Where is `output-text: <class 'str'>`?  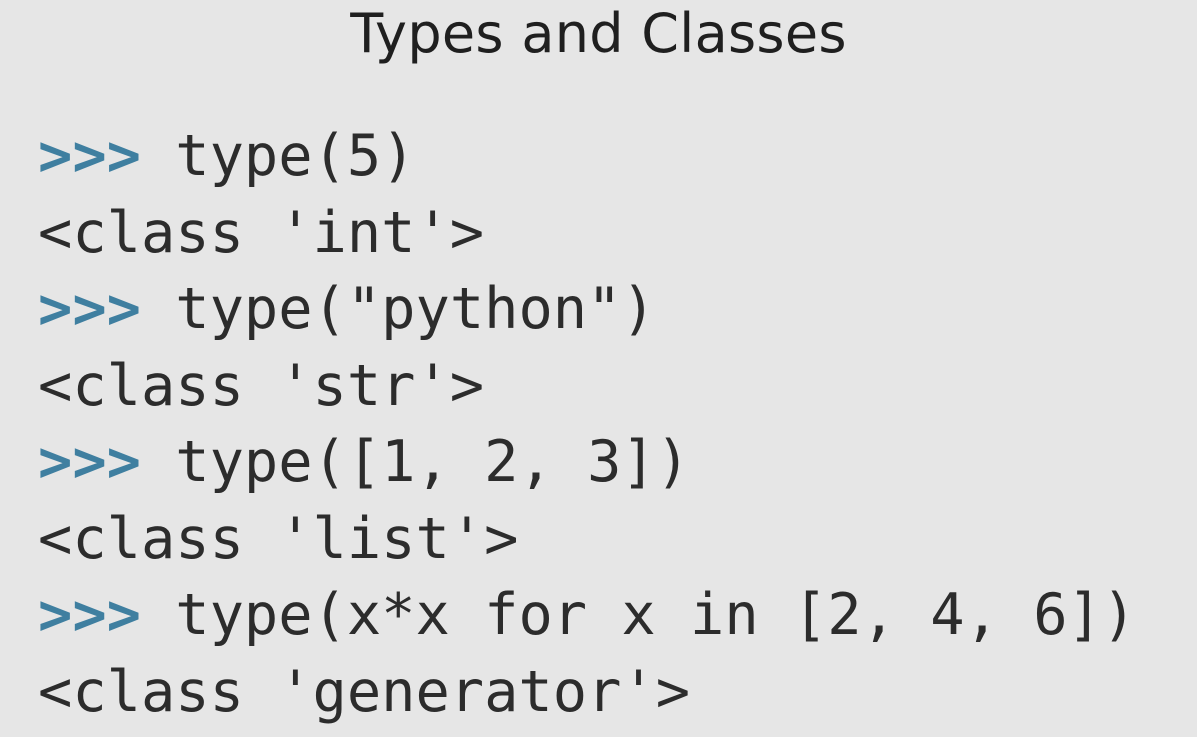
output-text: <class 'str'> is located at coordinates (261, 385).